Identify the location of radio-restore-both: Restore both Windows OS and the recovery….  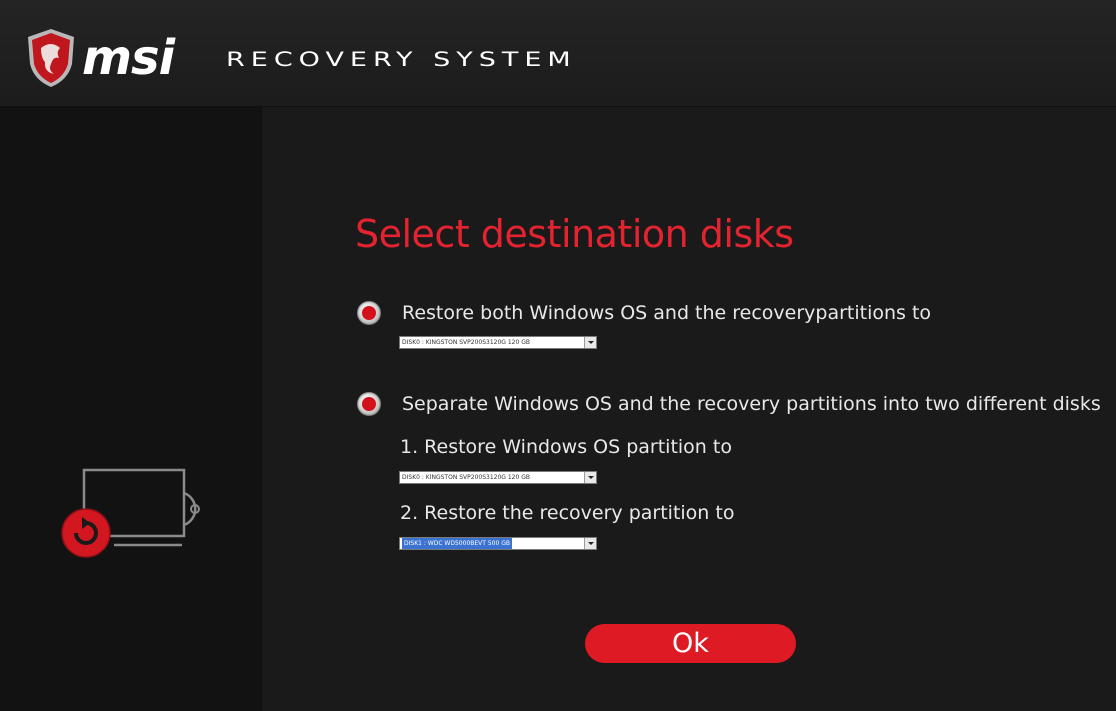
(644, 313).